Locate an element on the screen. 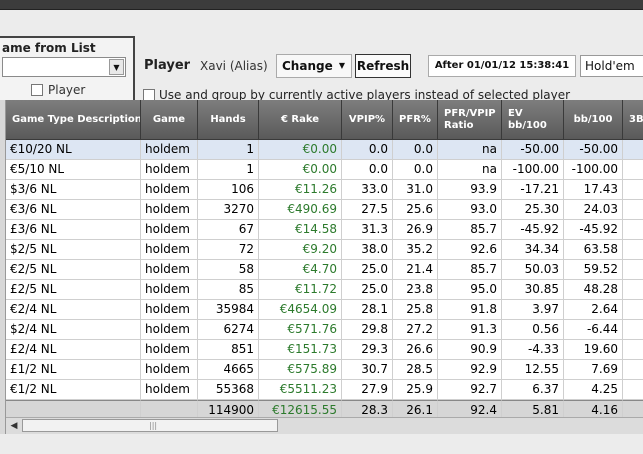  cell-hands: 67 is located at coordinates (228, 230).